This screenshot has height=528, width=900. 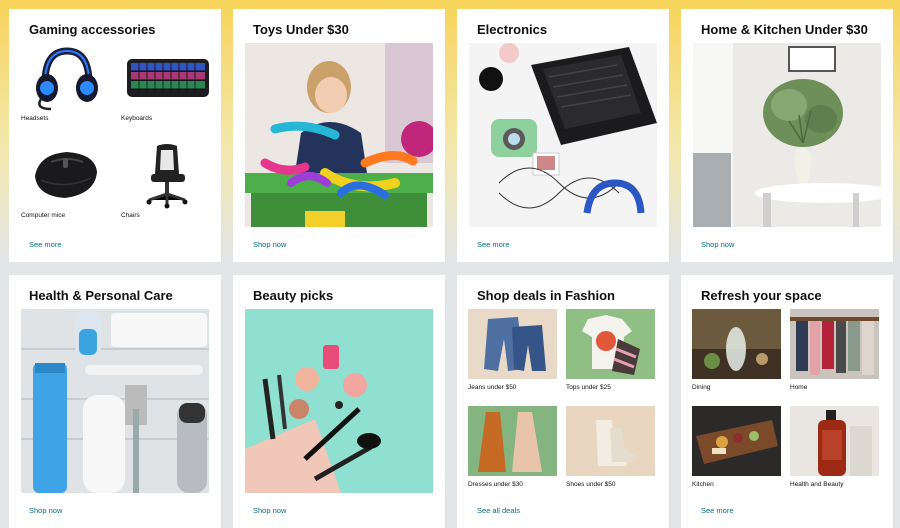 I want to click on vase-with-plant-image, so click(x=787, y=135).